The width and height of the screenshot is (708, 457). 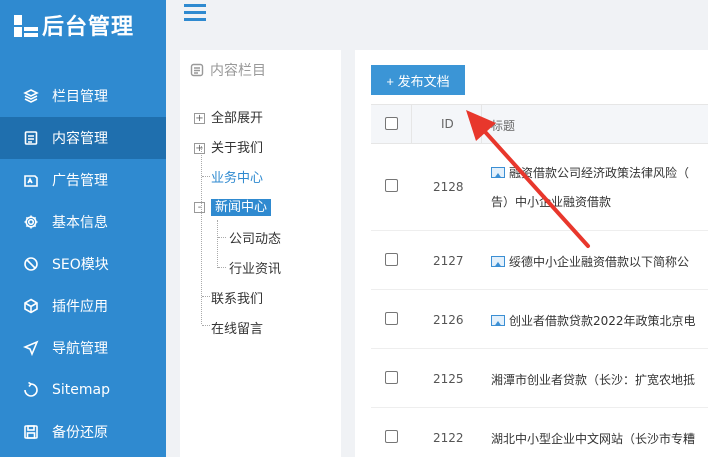 I want to click on sidebar-item-label: 内容管理, so click(x=80, y=139).